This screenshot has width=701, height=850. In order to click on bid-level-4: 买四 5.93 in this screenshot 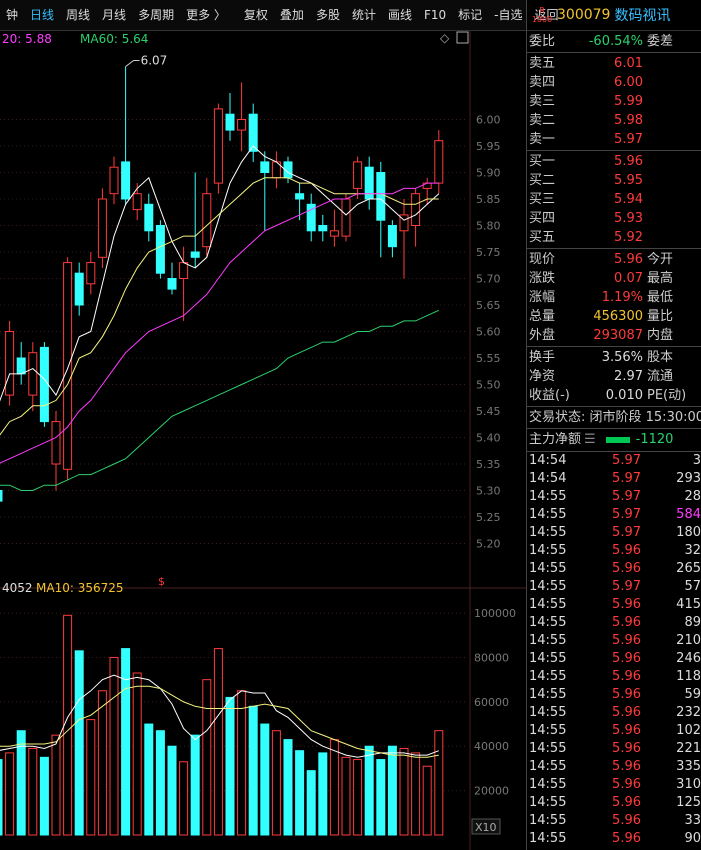, I will do `click(614, 218)`.